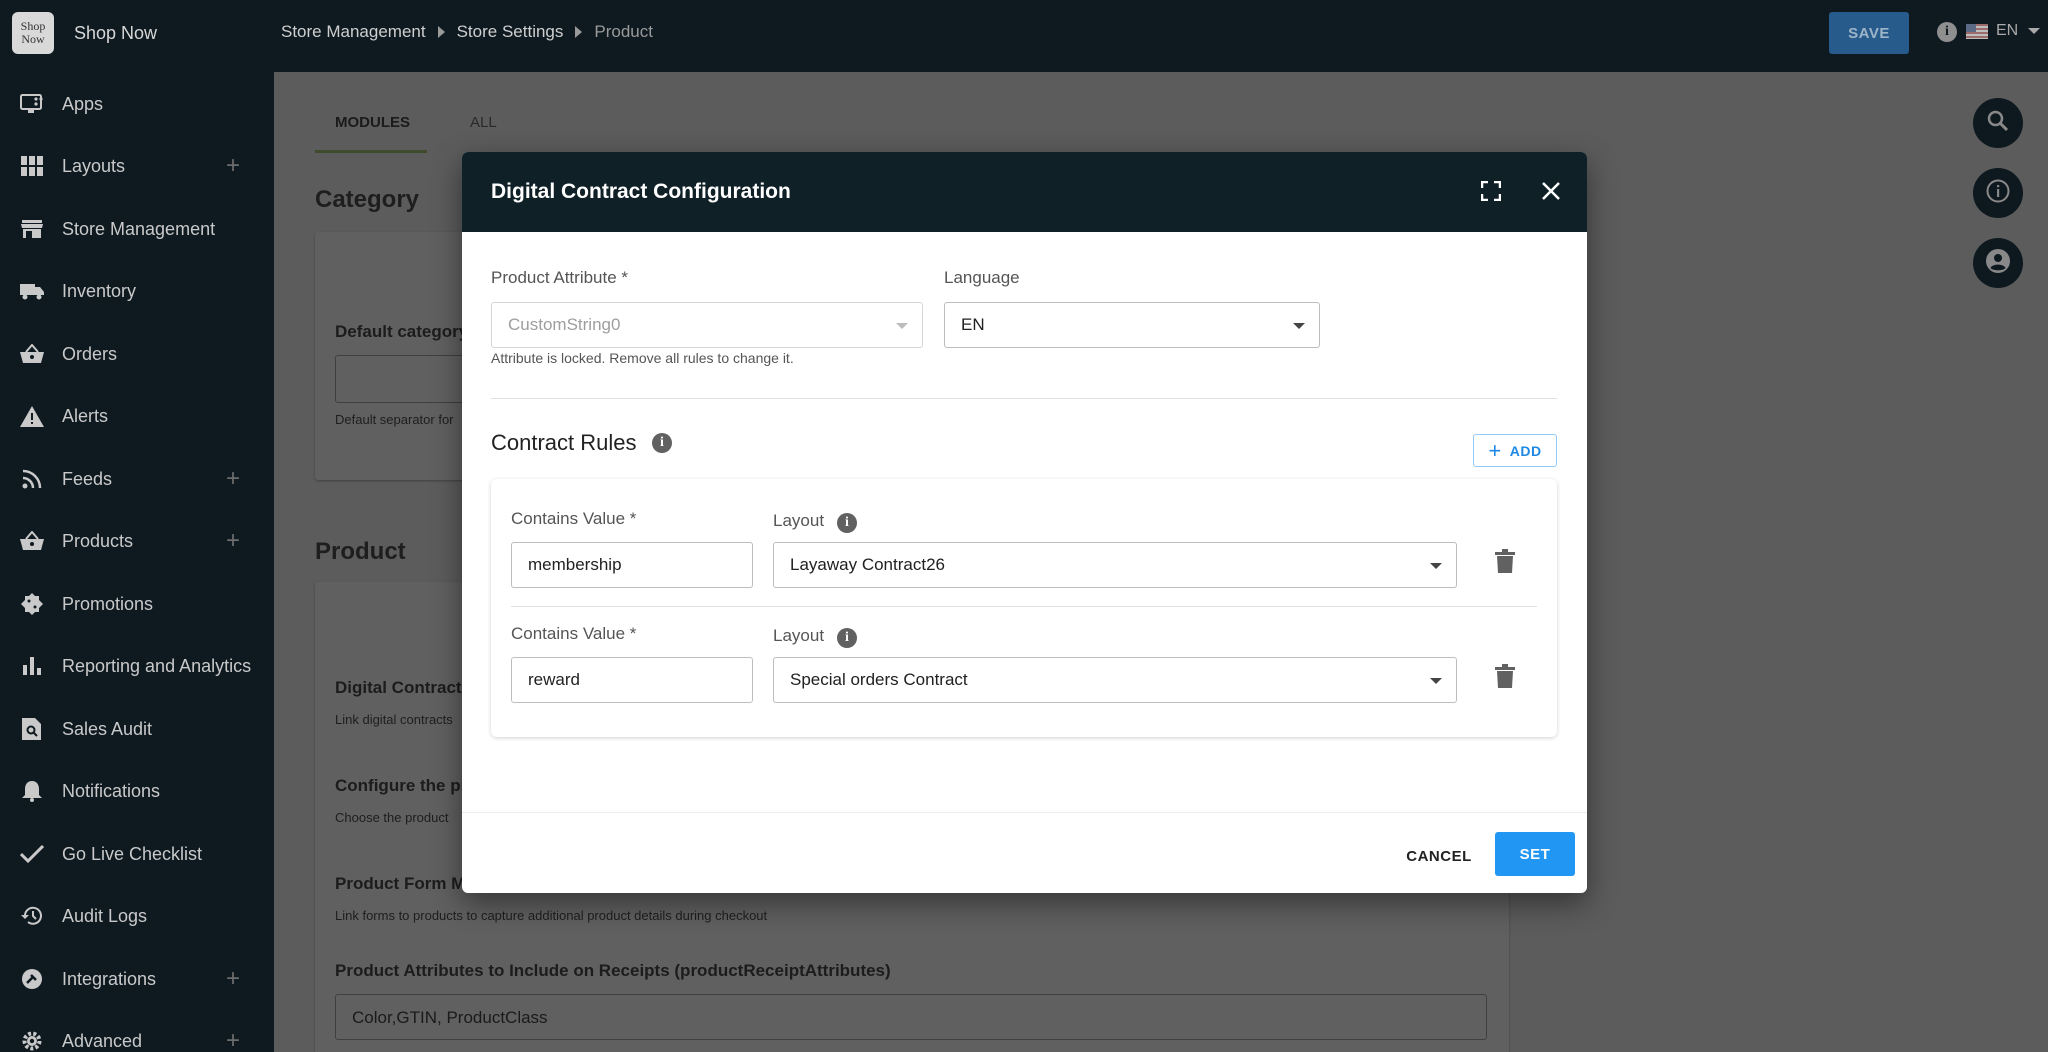 The width and height of the screenshot is (2048, 1052). I want to click on receipt-attributes-input: Color,GTIN, ProductClass, so click(911, 1017).